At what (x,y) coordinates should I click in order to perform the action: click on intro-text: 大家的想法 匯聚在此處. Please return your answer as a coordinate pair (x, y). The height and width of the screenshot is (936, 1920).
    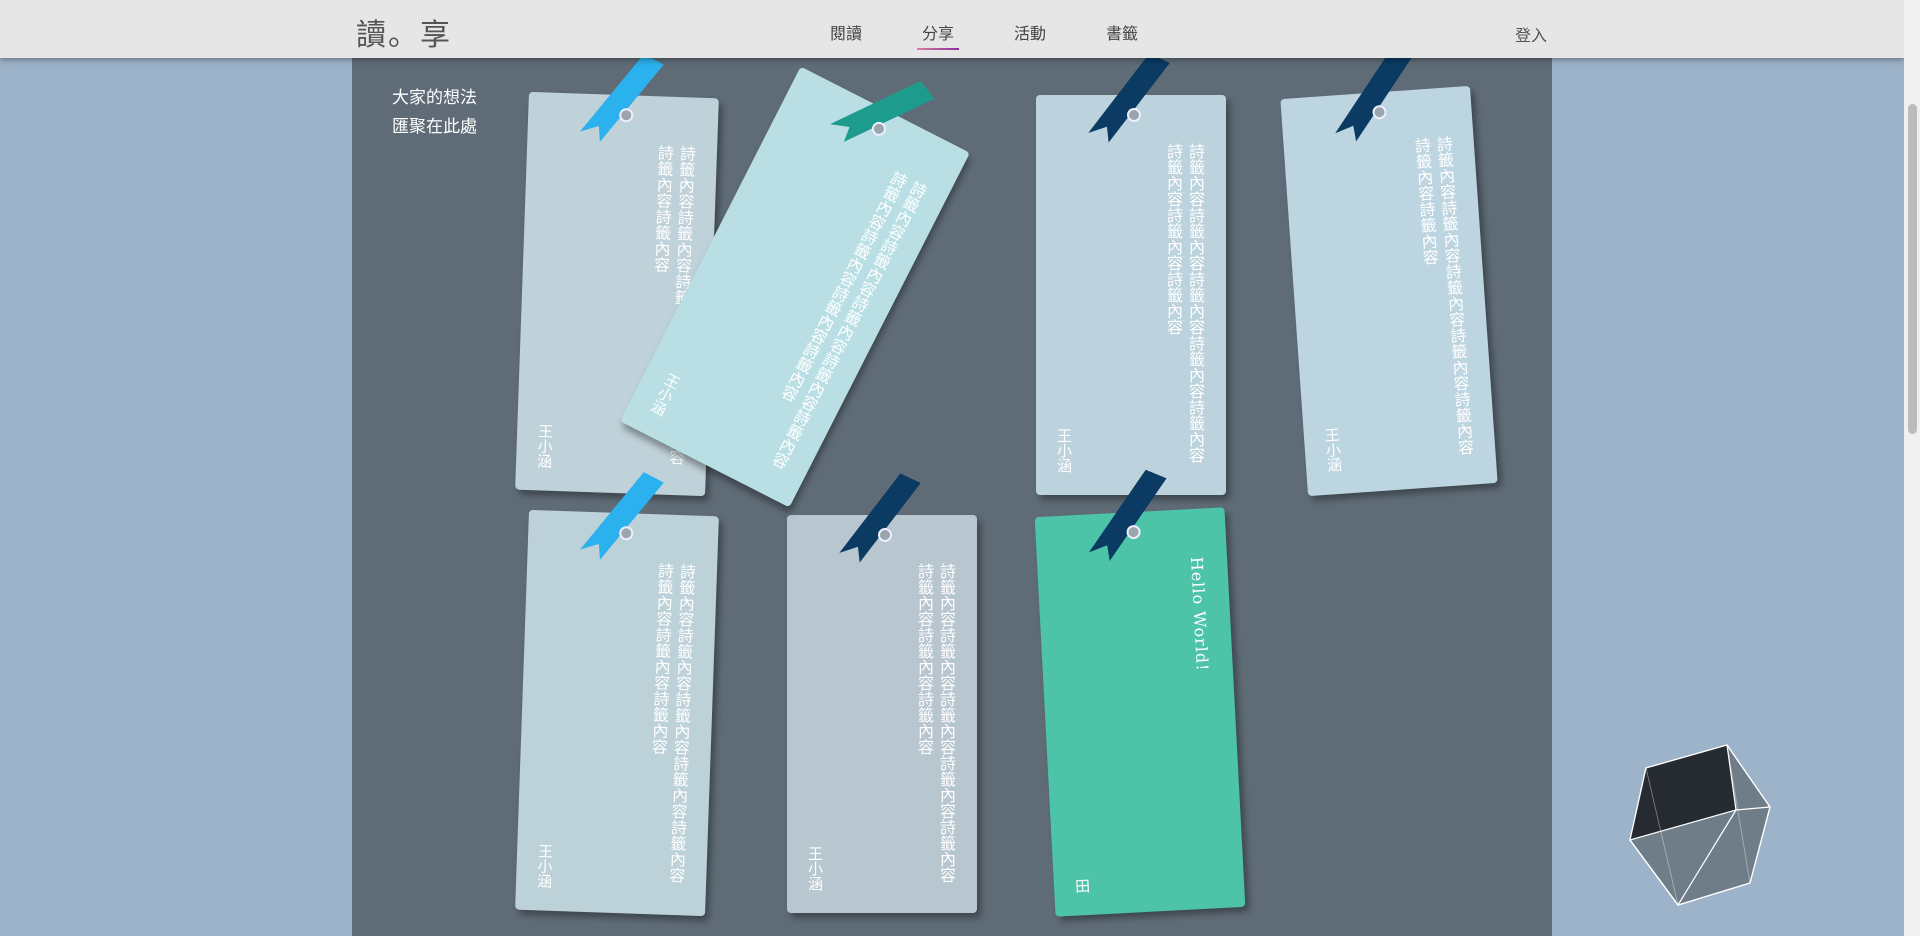
    Looking at the image, I should click on (434, 113).